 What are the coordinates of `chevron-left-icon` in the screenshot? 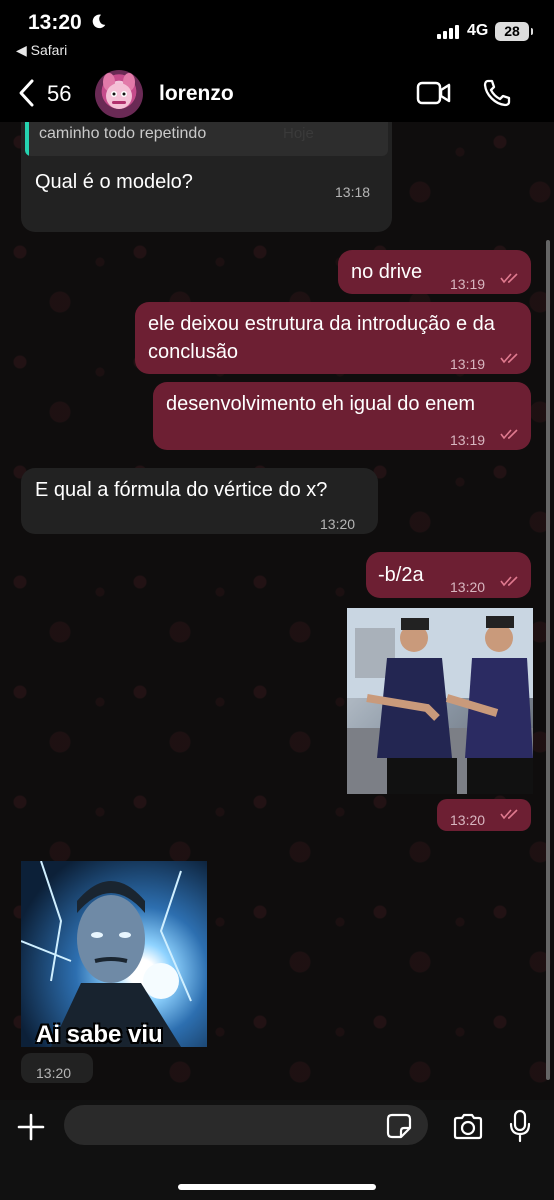 It's located at (29, 93).